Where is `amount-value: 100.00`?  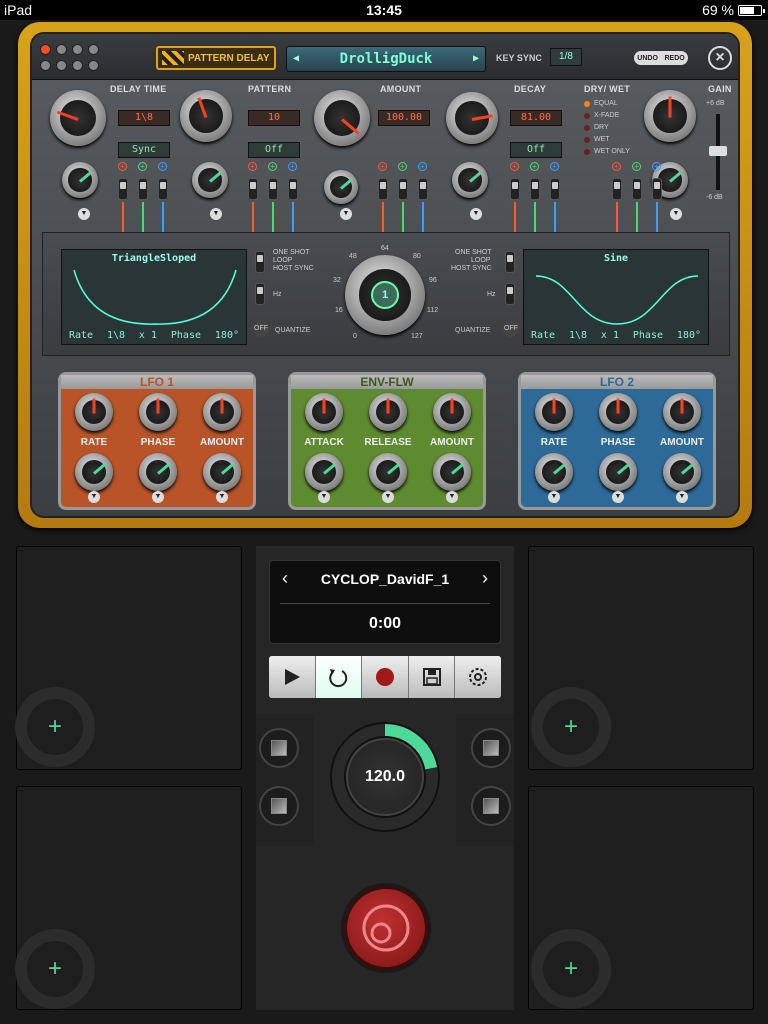
amount-value: 100.00 is located at coordinates (404, 118).